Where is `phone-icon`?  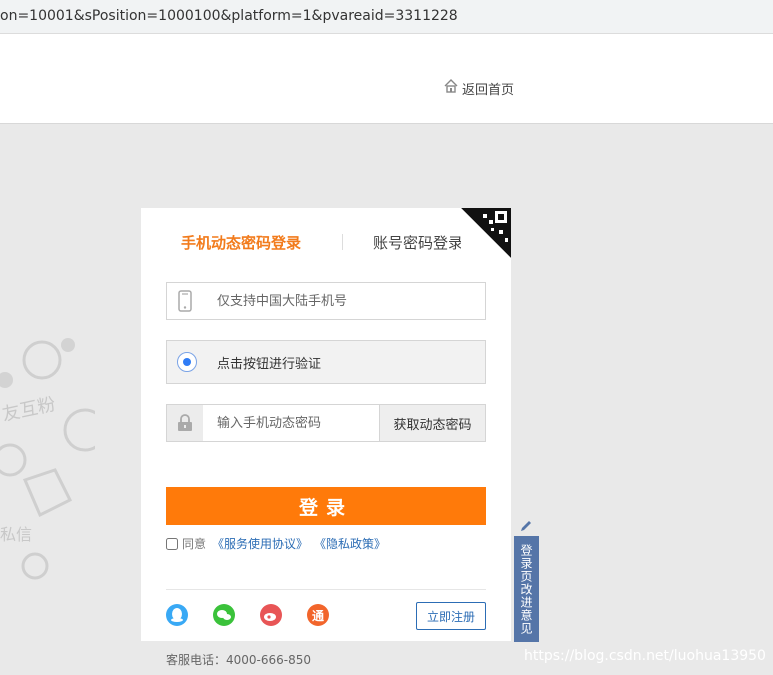 phone-icon is located at coordinates (185, 301).